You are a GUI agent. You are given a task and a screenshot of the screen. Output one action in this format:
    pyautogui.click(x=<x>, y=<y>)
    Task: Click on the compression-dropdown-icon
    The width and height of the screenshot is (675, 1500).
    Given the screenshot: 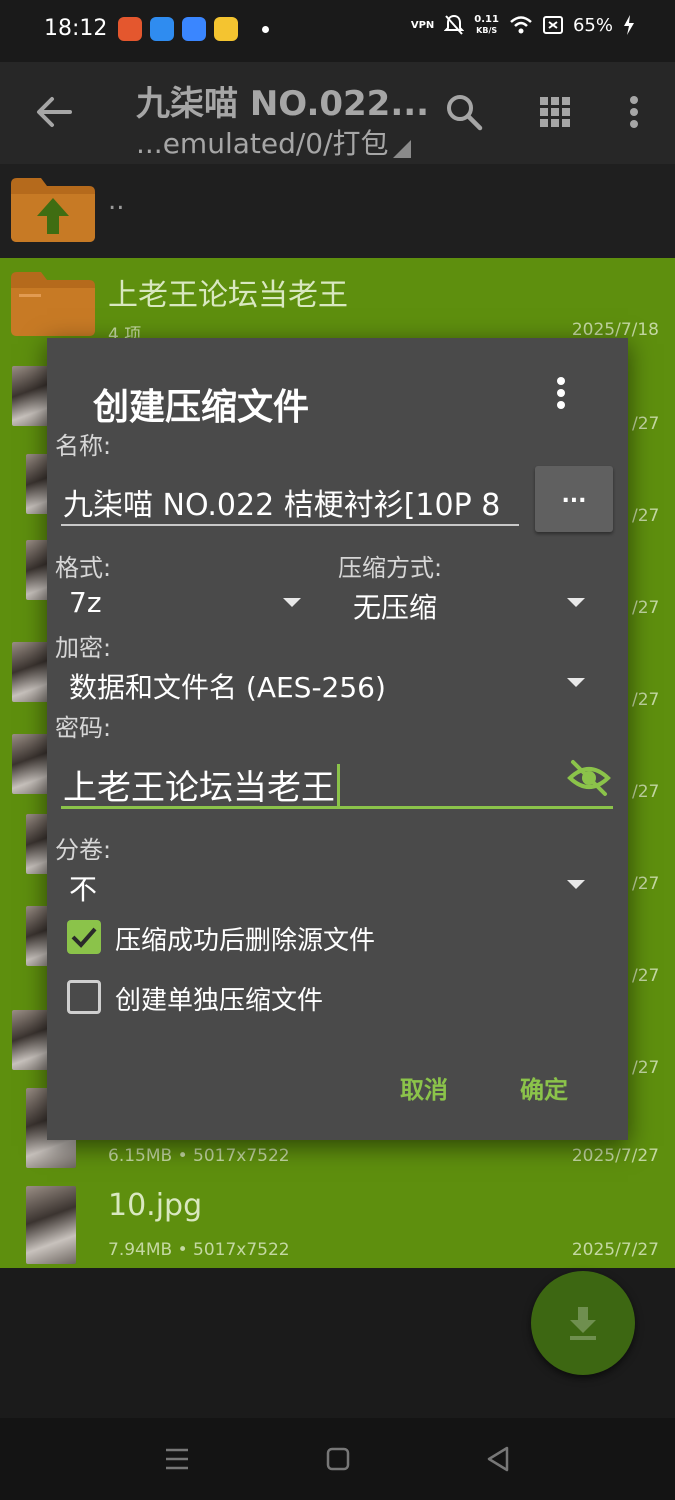 What is the action you would take?
    pyautogui.click(x=576, y=602)
    